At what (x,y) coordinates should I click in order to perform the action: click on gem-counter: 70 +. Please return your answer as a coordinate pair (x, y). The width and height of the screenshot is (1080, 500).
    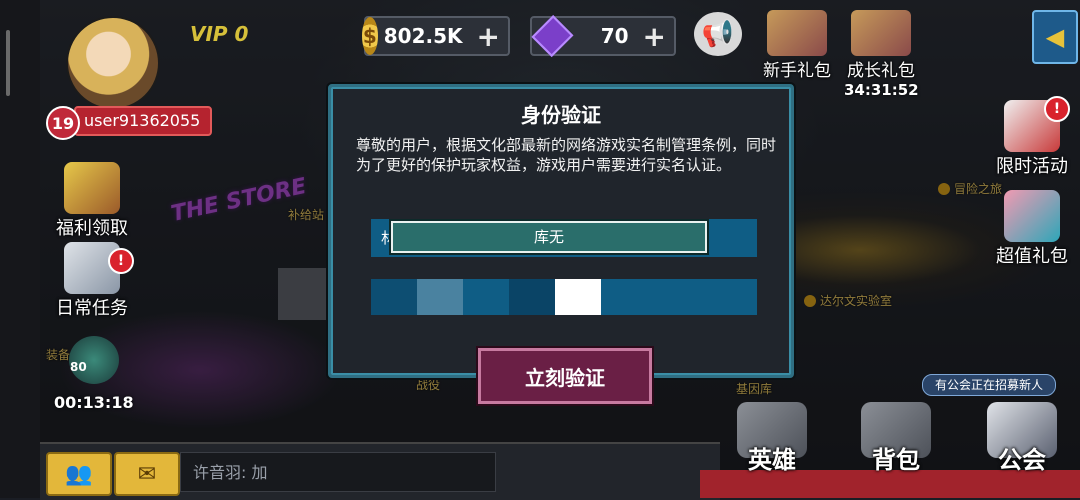
    Looking at the image, I should click on (603, 36).